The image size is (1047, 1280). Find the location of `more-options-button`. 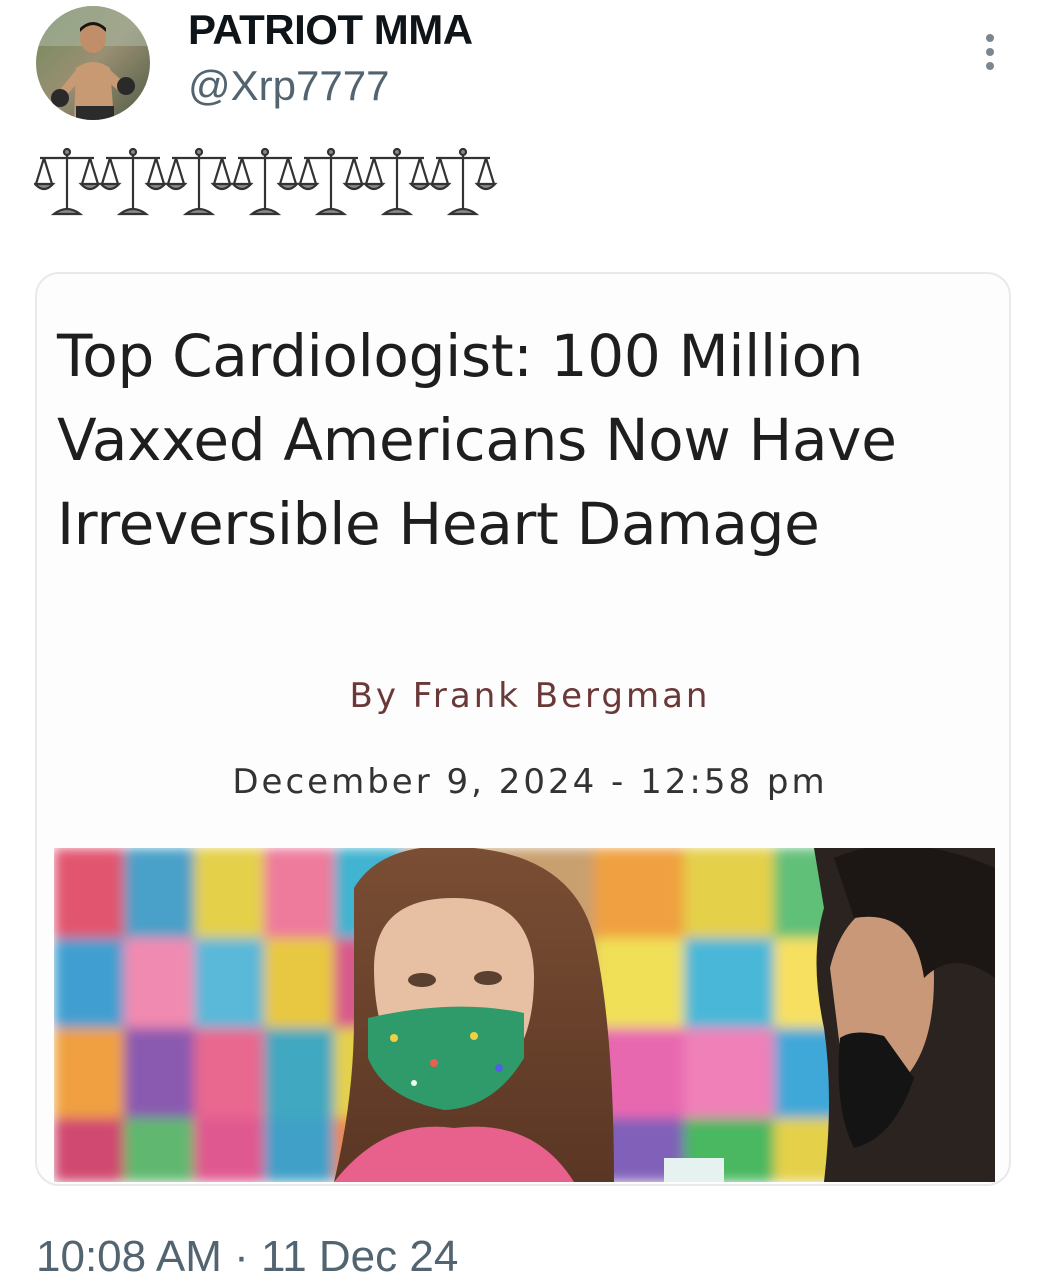

more-options-button is located at coordinates (990, 52).